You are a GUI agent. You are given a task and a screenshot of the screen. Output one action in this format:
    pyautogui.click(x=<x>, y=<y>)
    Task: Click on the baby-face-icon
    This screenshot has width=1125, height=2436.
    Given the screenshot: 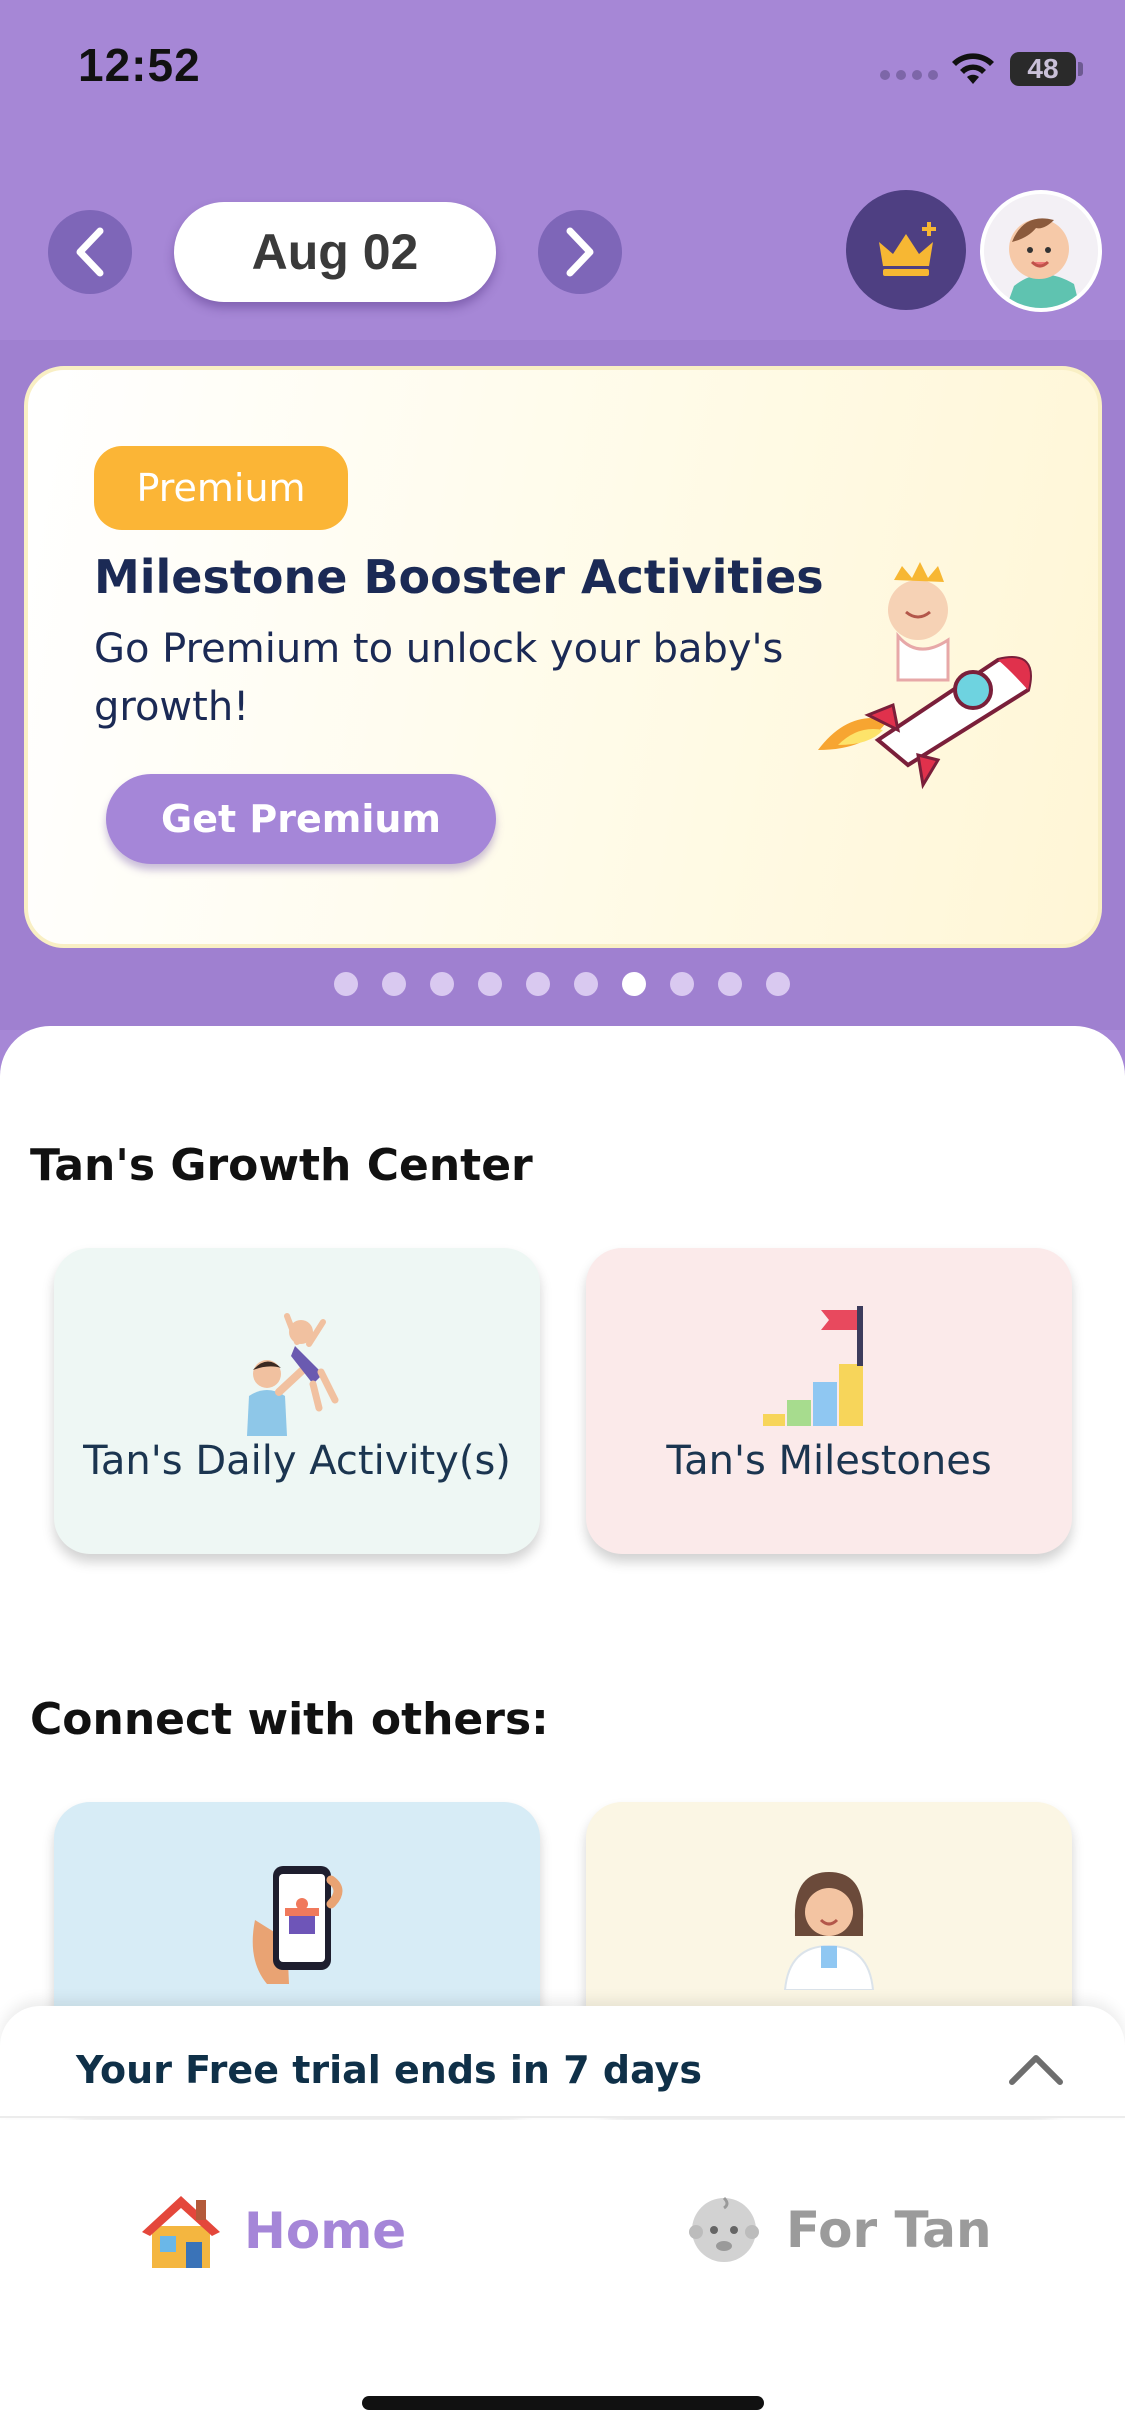 What is the action you would take?
    pyautogui.click(x=724, y=2229)
    